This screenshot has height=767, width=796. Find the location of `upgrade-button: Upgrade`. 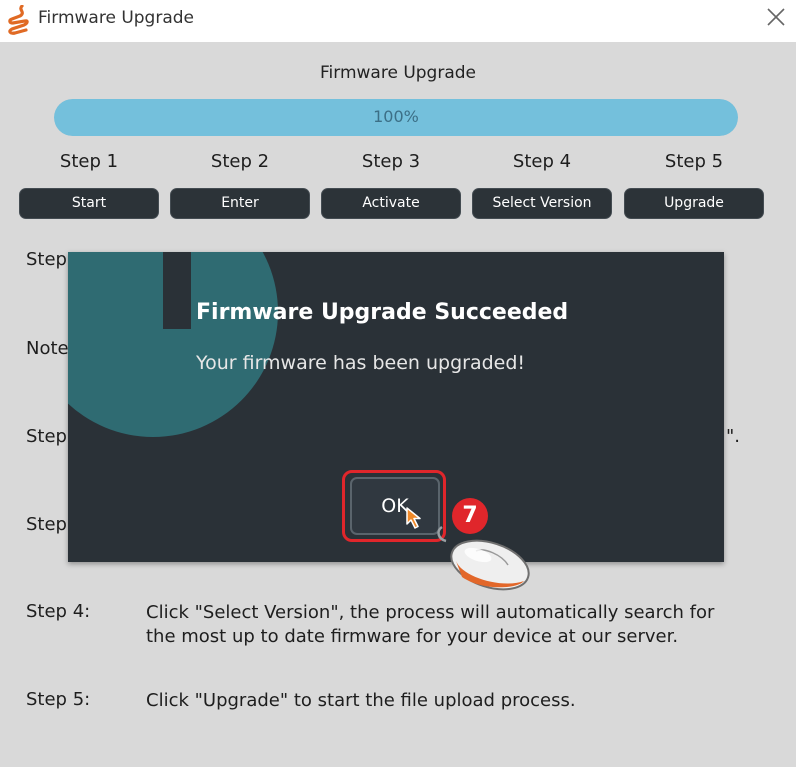

upgrade-button: Upgrade is located at coordinates (694, 203).